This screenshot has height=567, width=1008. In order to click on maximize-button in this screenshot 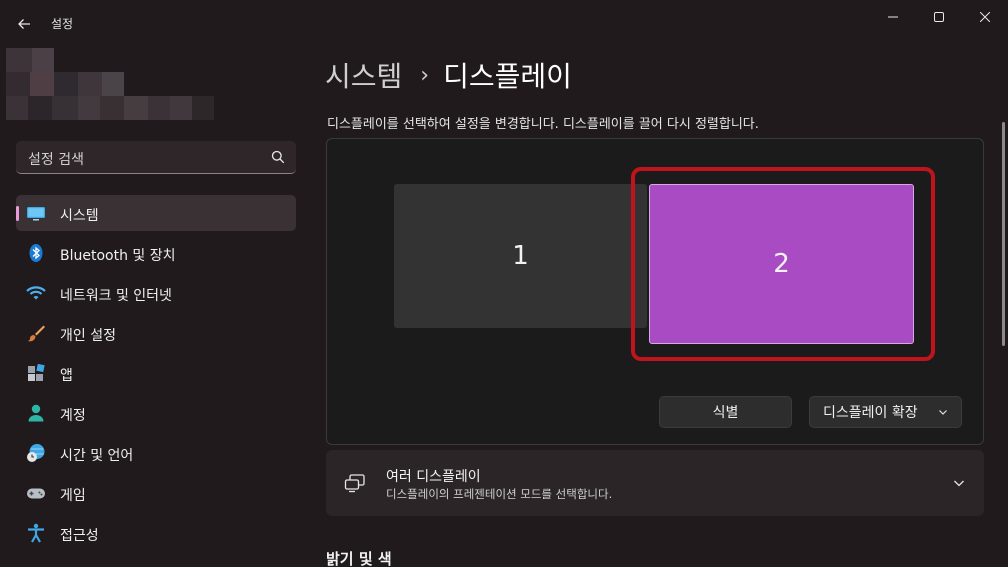, I will do `click(939, 17)`.